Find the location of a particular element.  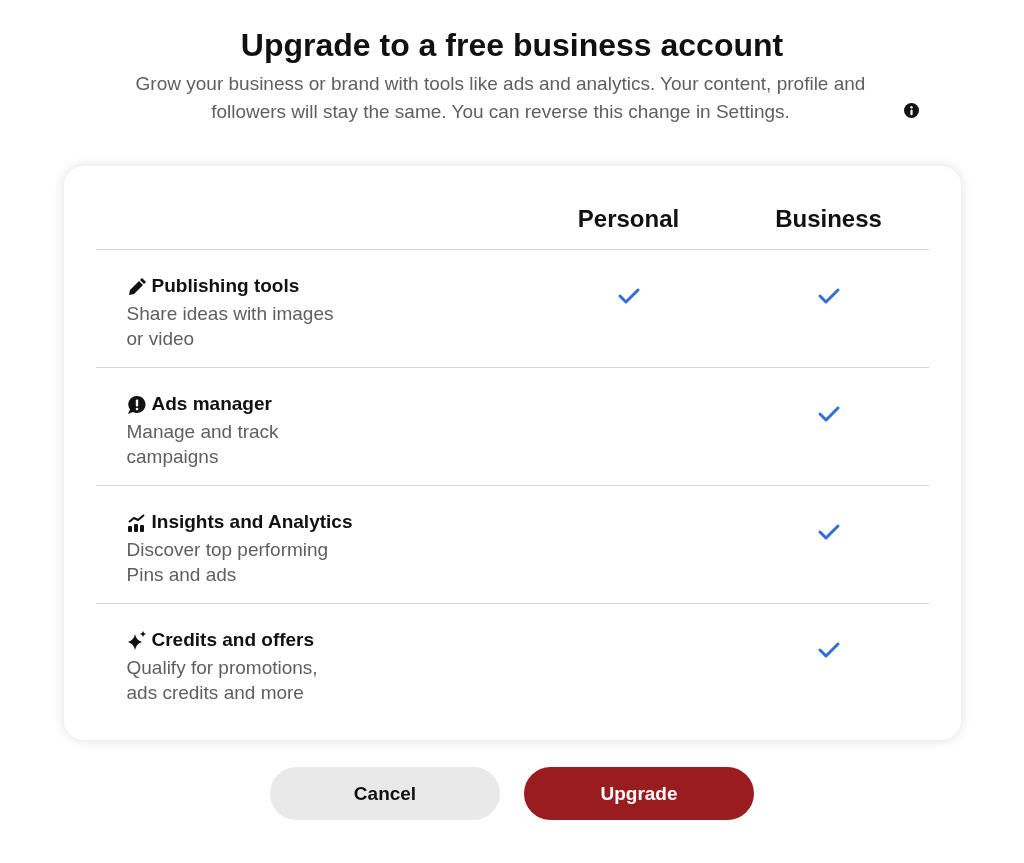

info-icon is located at coordinates (911, 111).